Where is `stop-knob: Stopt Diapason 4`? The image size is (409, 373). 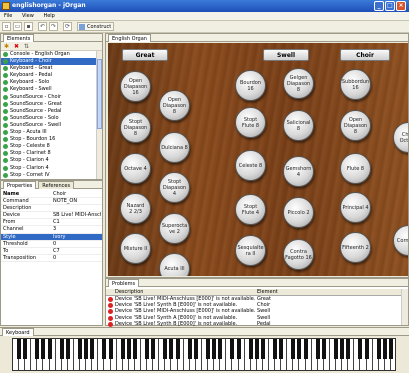 stop-knob: Stopt Diapason 4 is located at coordinates (174, 187).